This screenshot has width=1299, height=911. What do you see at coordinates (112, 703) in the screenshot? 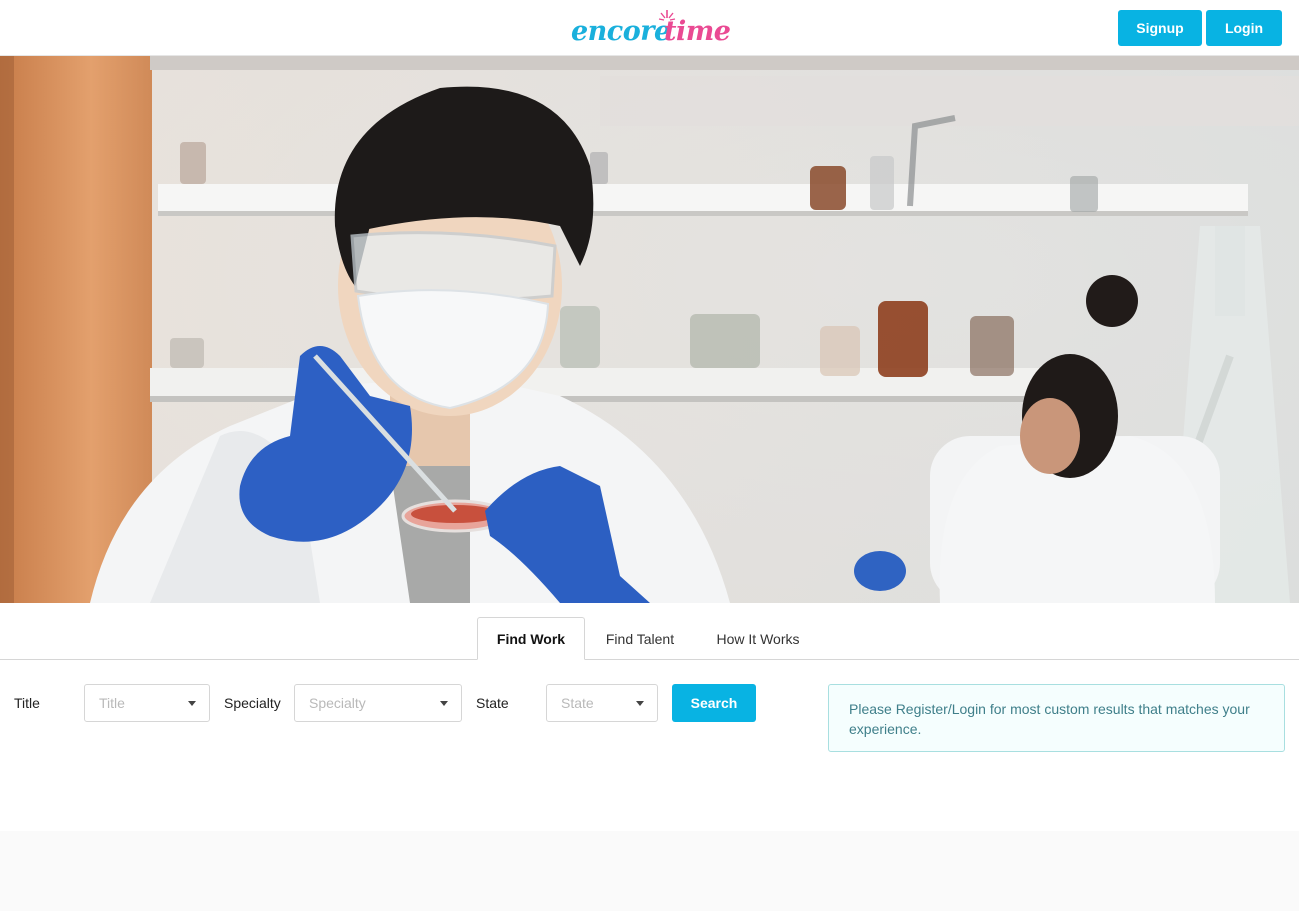
I see `title-select-placeholder: Title` at bounding box center [112, 703].